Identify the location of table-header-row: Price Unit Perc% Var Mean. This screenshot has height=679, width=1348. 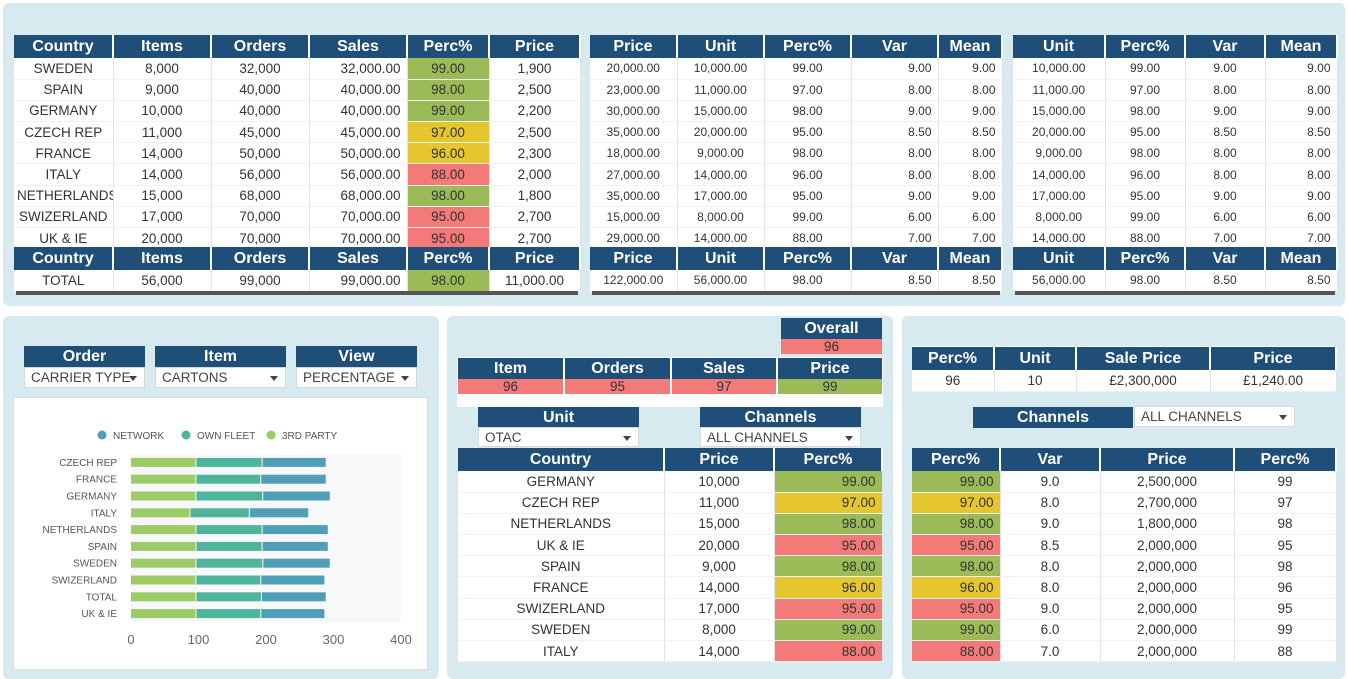
(796, 46).